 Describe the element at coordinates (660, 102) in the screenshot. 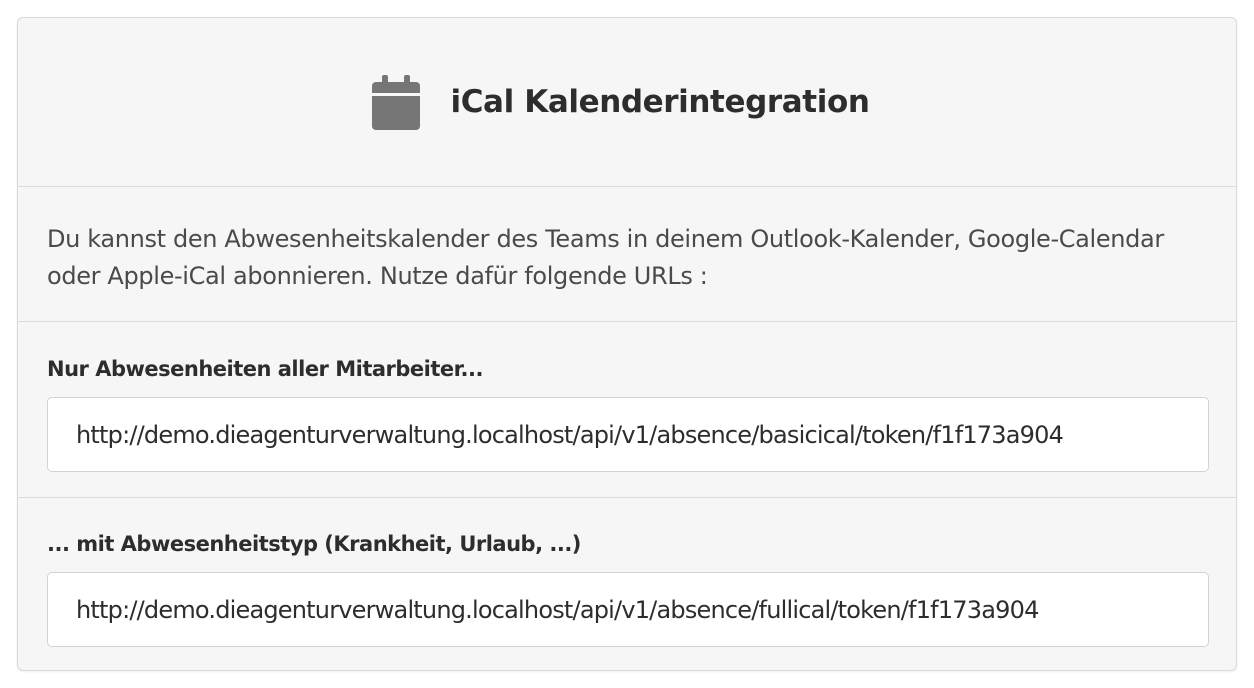

I see `card-title: iCal Kalenderintegration` at that location.